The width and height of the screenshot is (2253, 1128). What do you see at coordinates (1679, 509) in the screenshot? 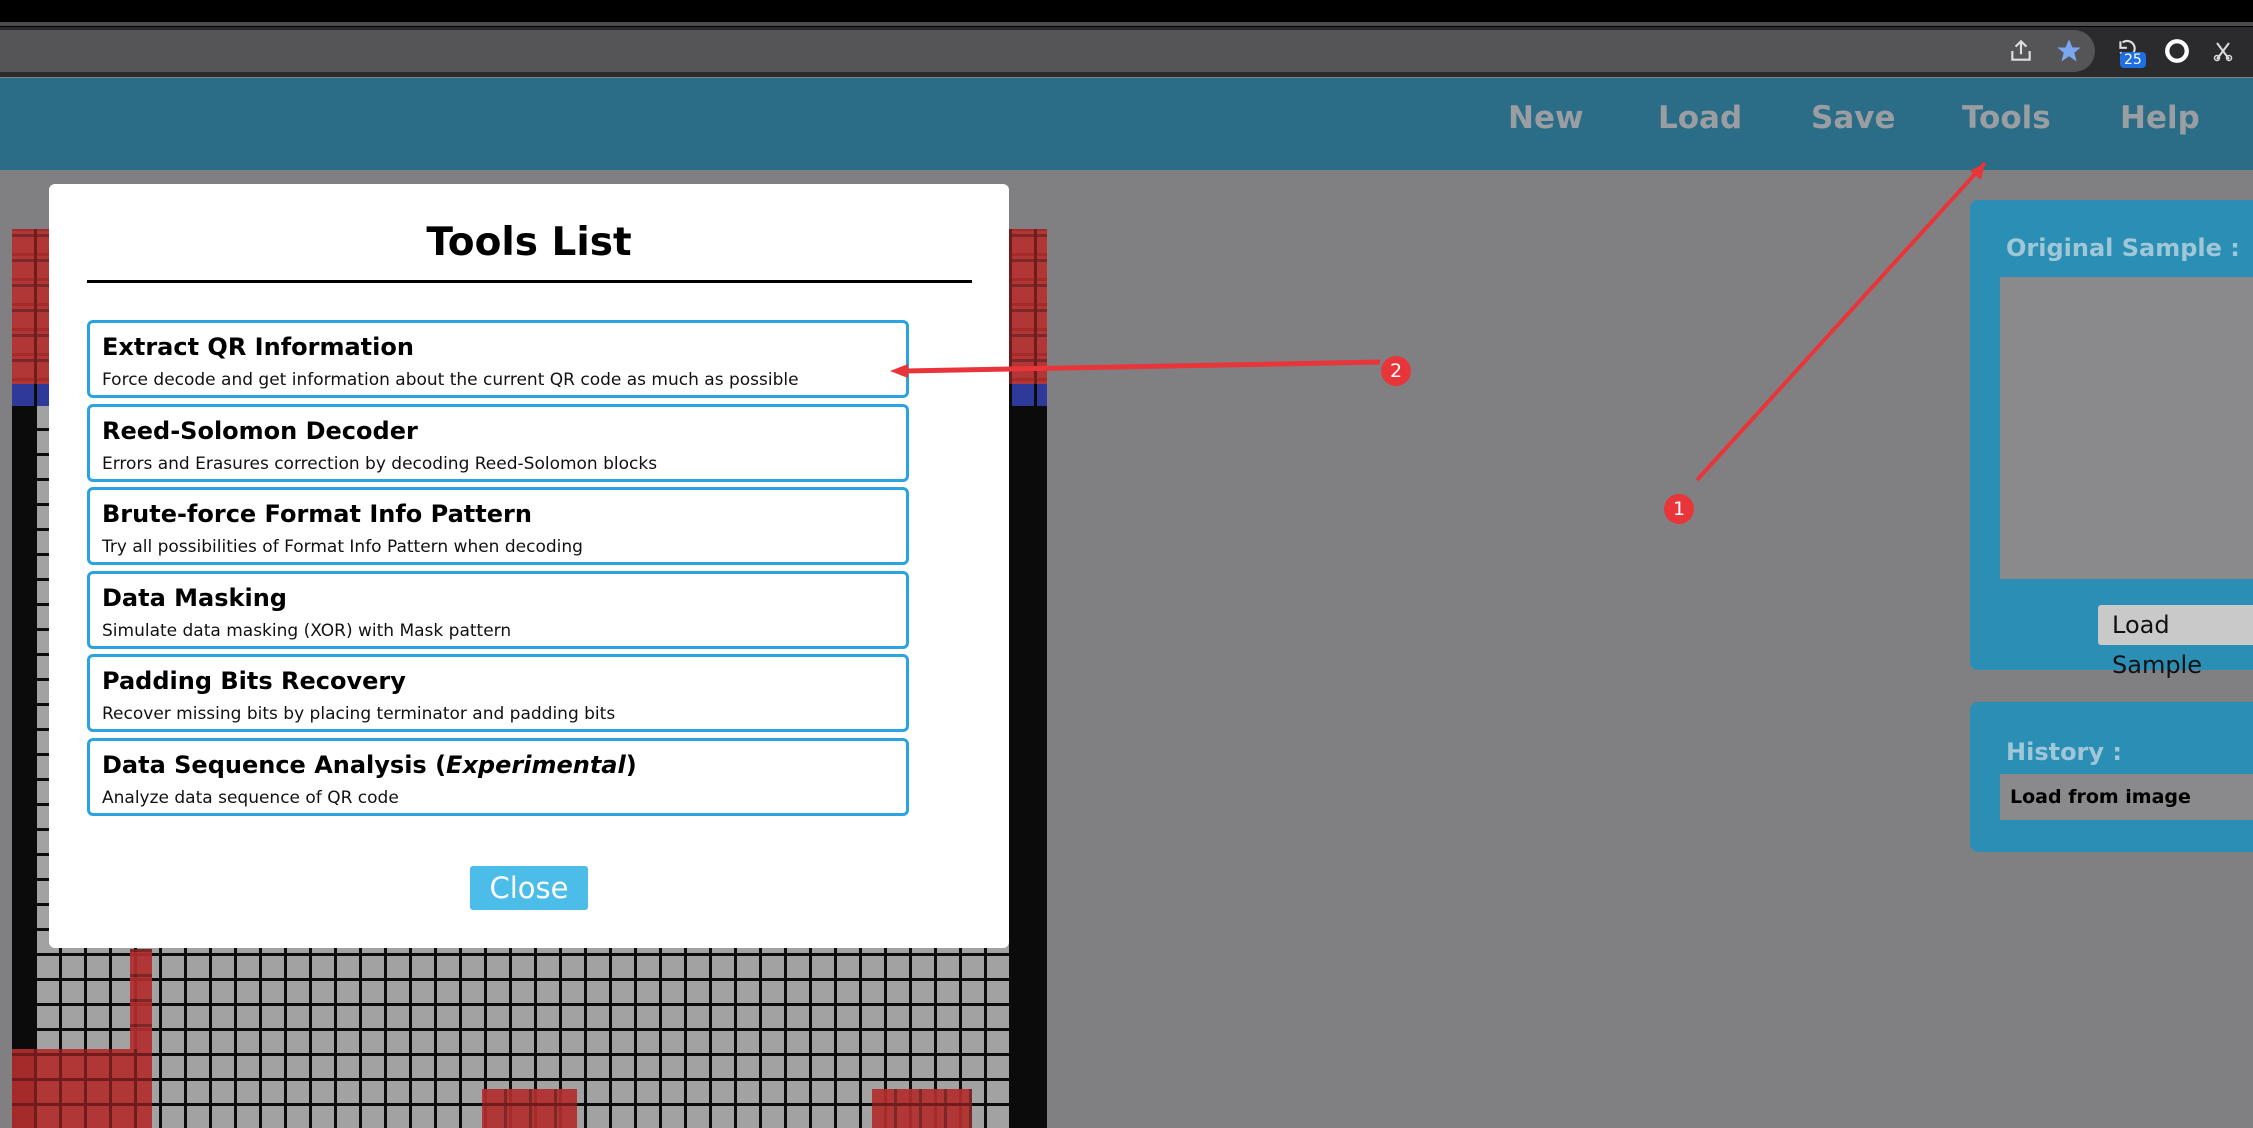
I see `annotation-marker-1: 1` at bounding box center [1679, 509].